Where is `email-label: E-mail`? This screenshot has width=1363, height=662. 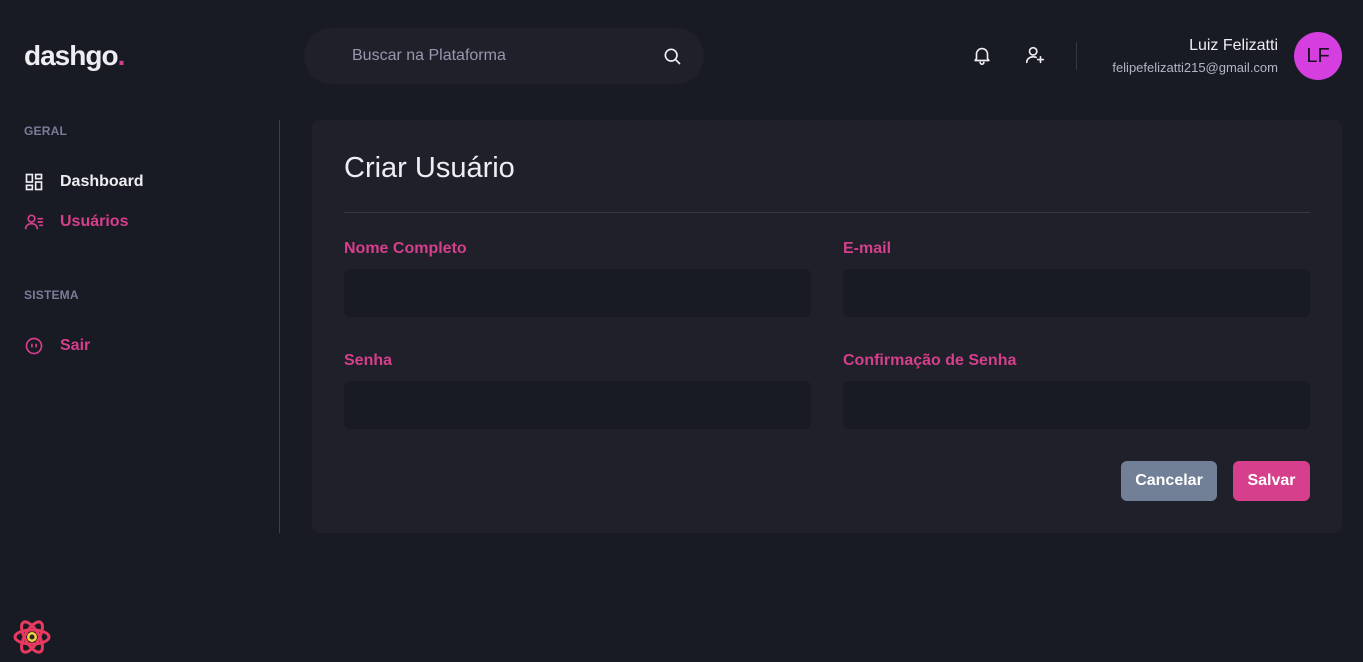
email-label: E-mail is located at coordinates (867, 248).